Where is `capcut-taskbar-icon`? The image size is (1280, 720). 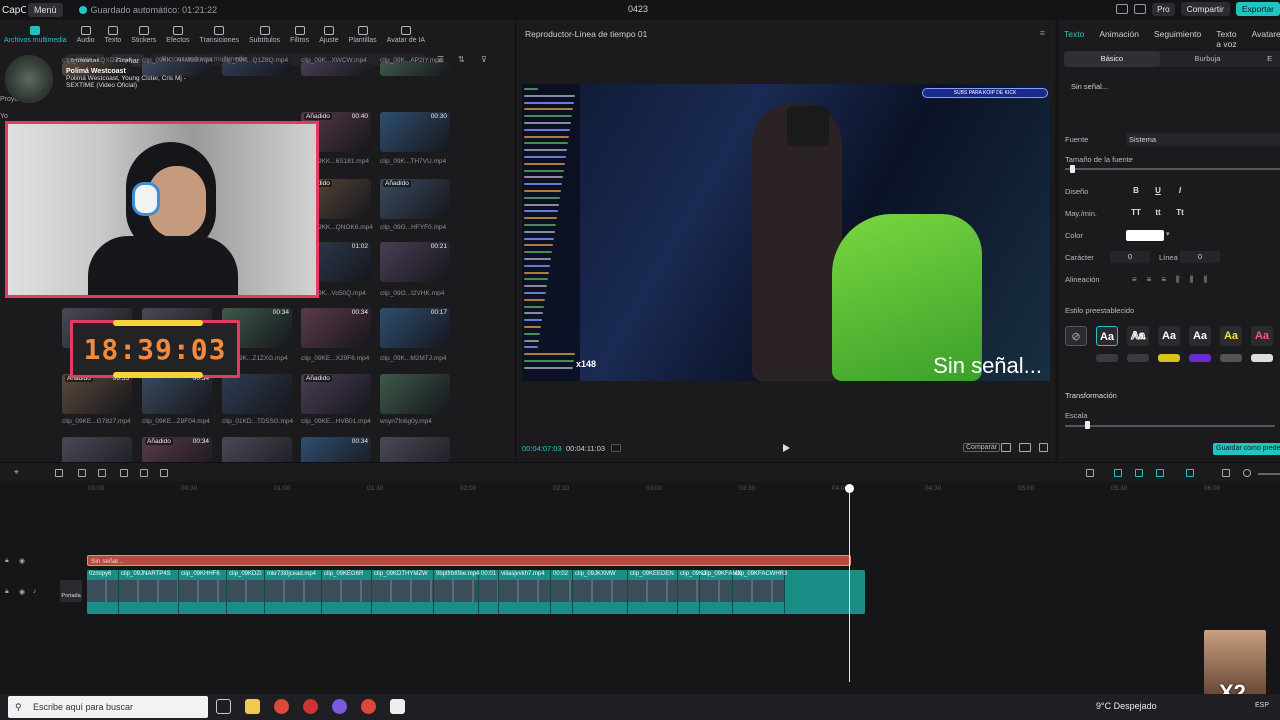
capcut-taskbar-icon is located at coordinates (397, 706).